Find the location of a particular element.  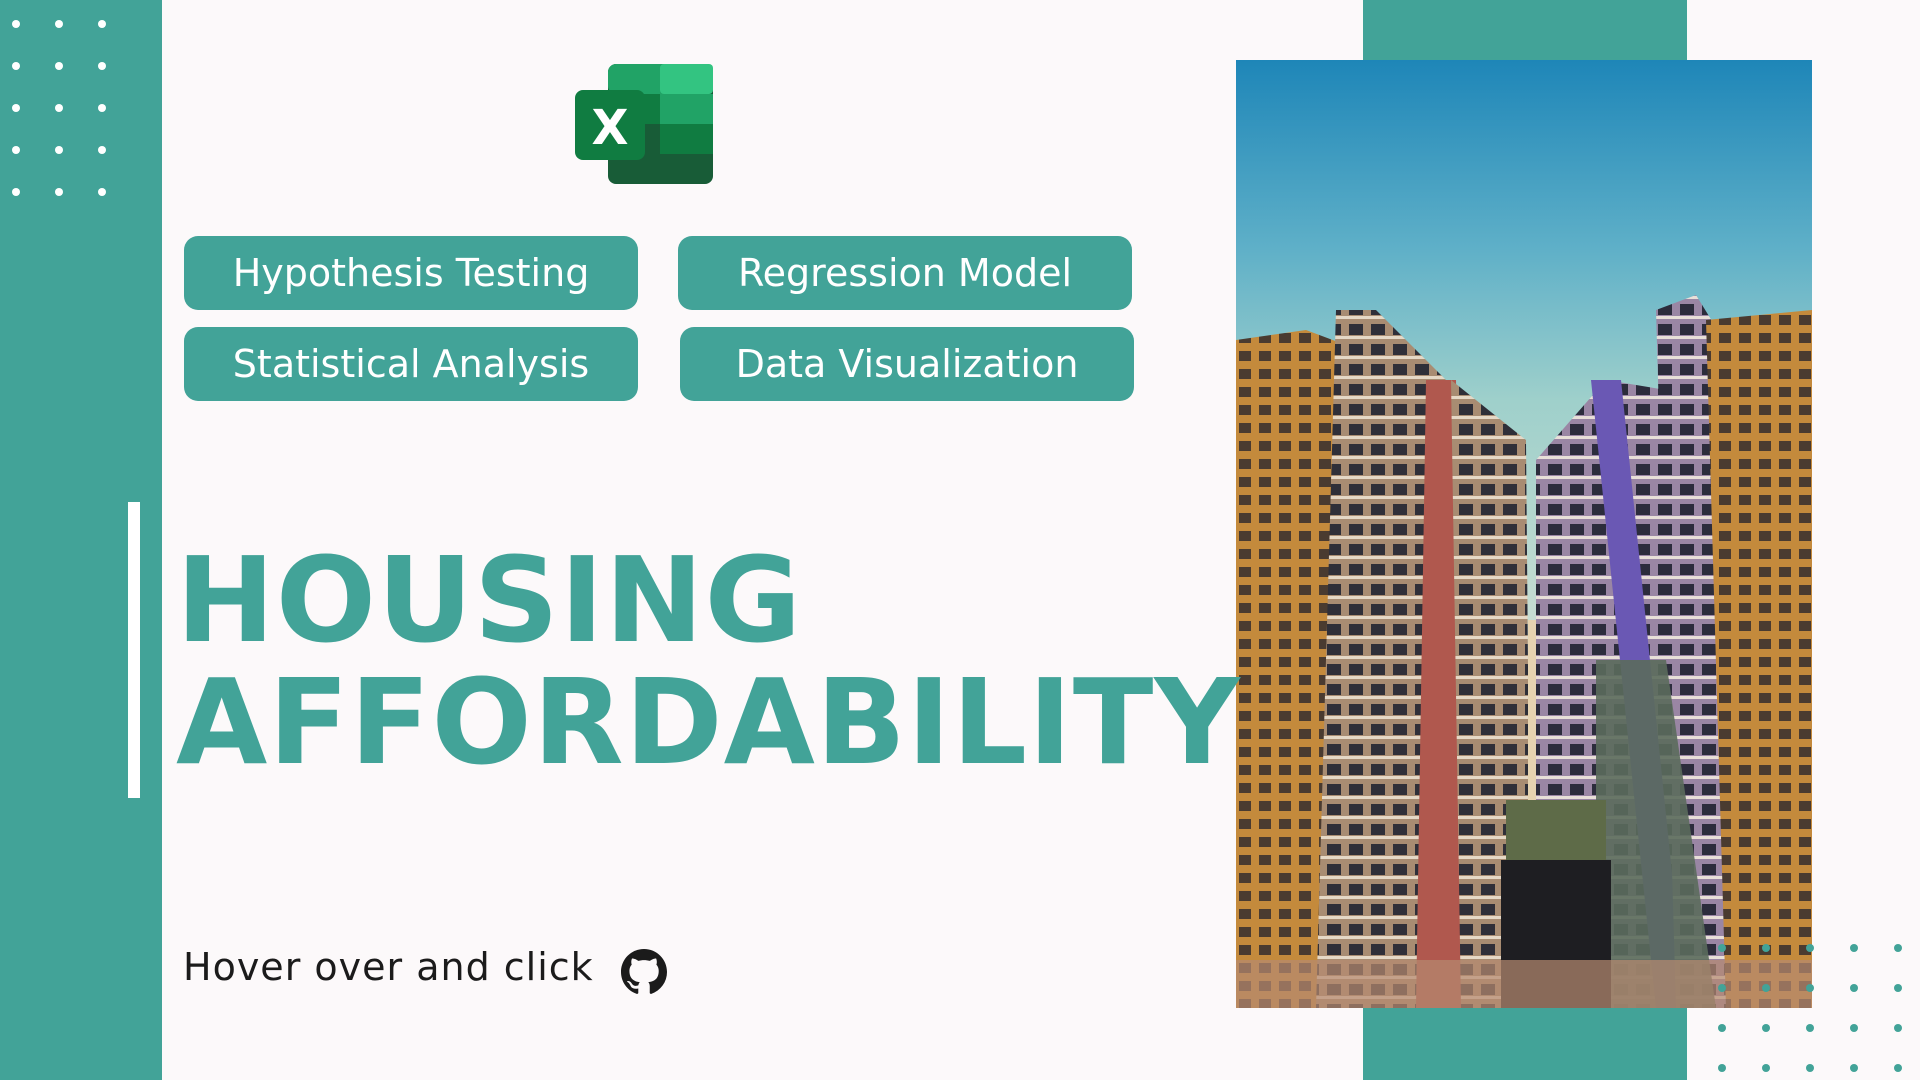

tag-data-visualization: Data Visualization is located at coordinates (907, 364).